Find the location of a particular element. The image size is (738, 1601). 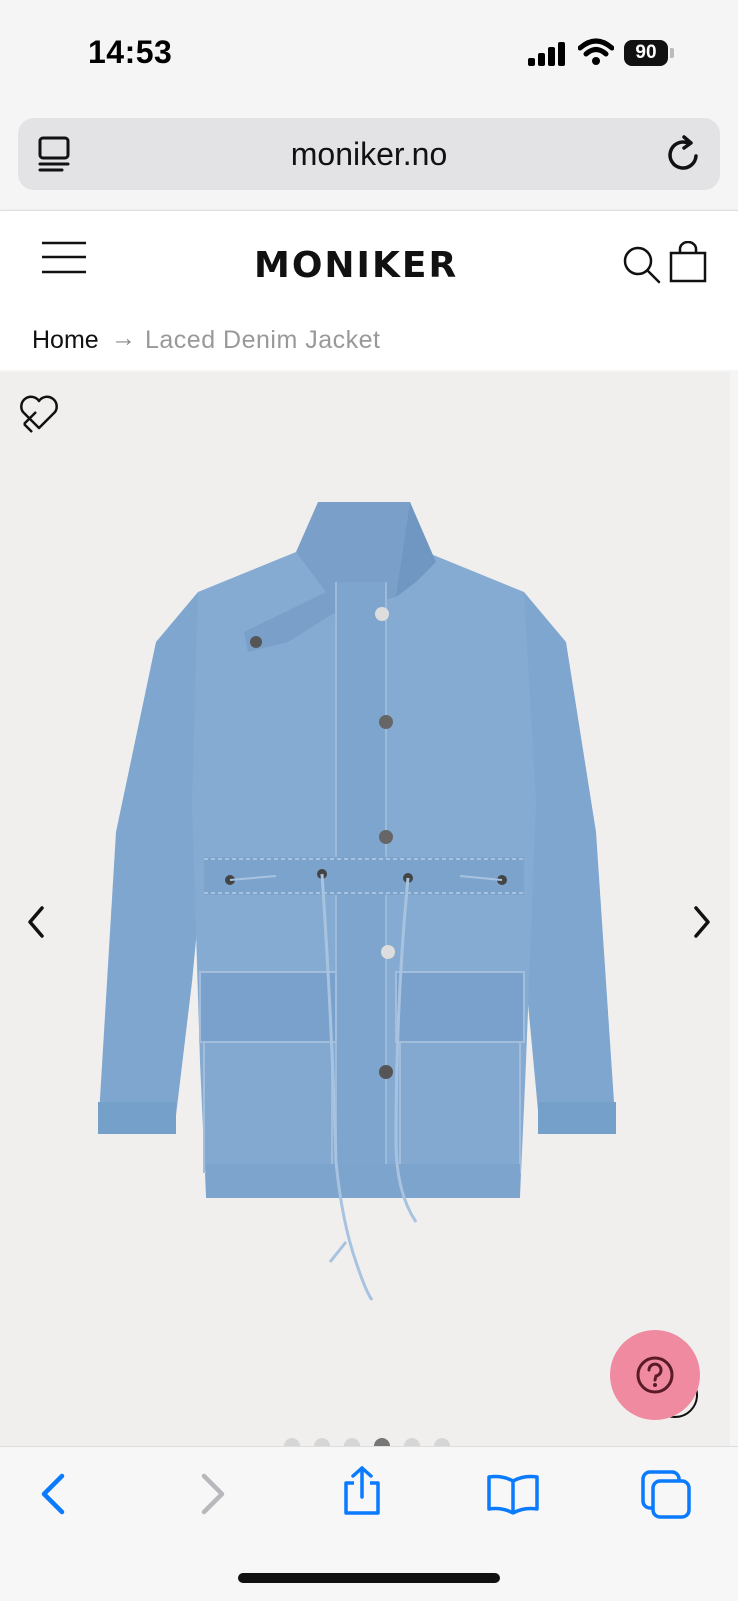

breadcrumb-current: Laced Denim Jacket is located at coordinates (263, 340).